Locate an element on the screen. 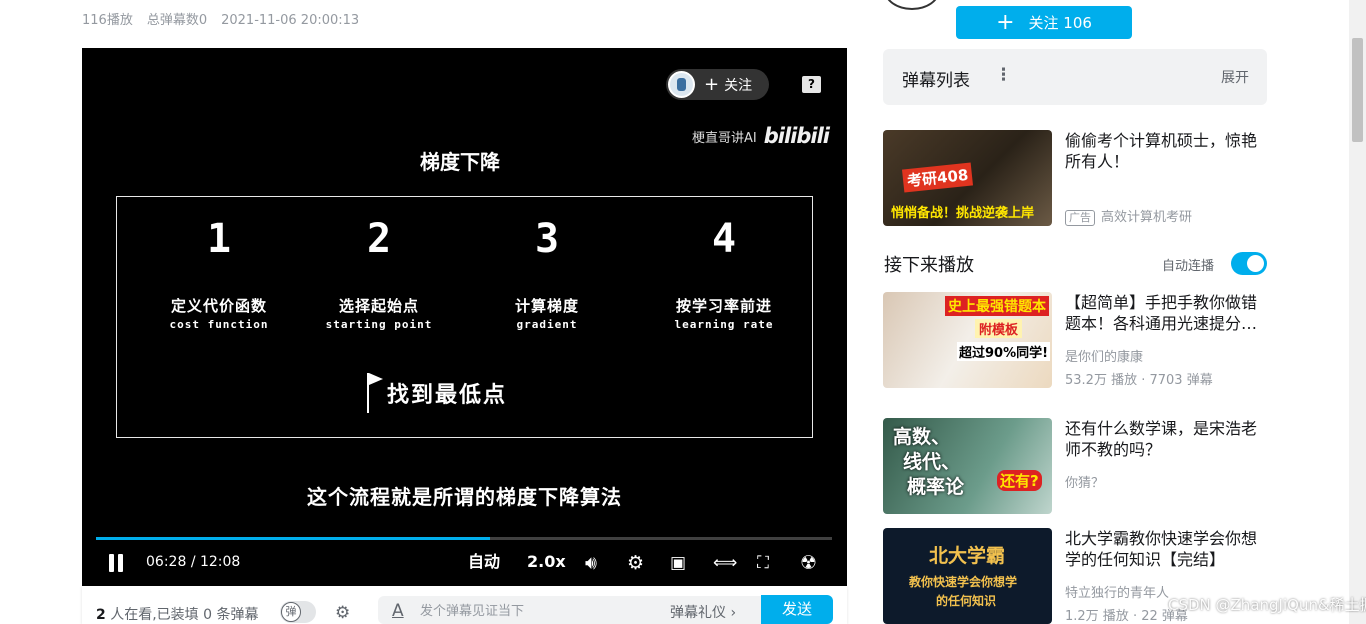 Image resolution: width=1366 pixels, height=624 pixels. video-author: 特立独行的青年人 is located at coordinates (1117, 591).